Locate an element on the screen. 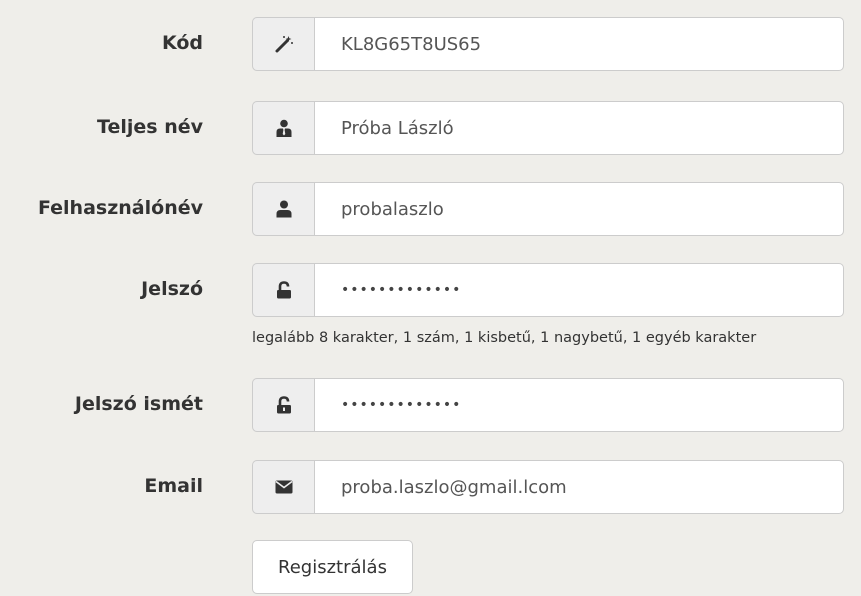  full-name-input-group is located at coordinates (548, 128).